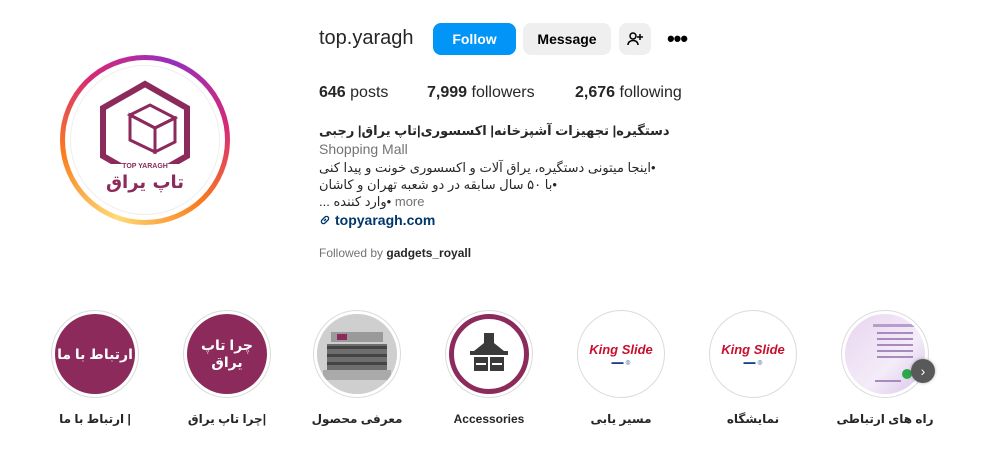 The width and height of the screenshot is (997, 468). What do you see at coordinates (885, 419) in the screenshot?
I see `highlight-label: راه های ارتباطی` at bounding box center [885, 419].